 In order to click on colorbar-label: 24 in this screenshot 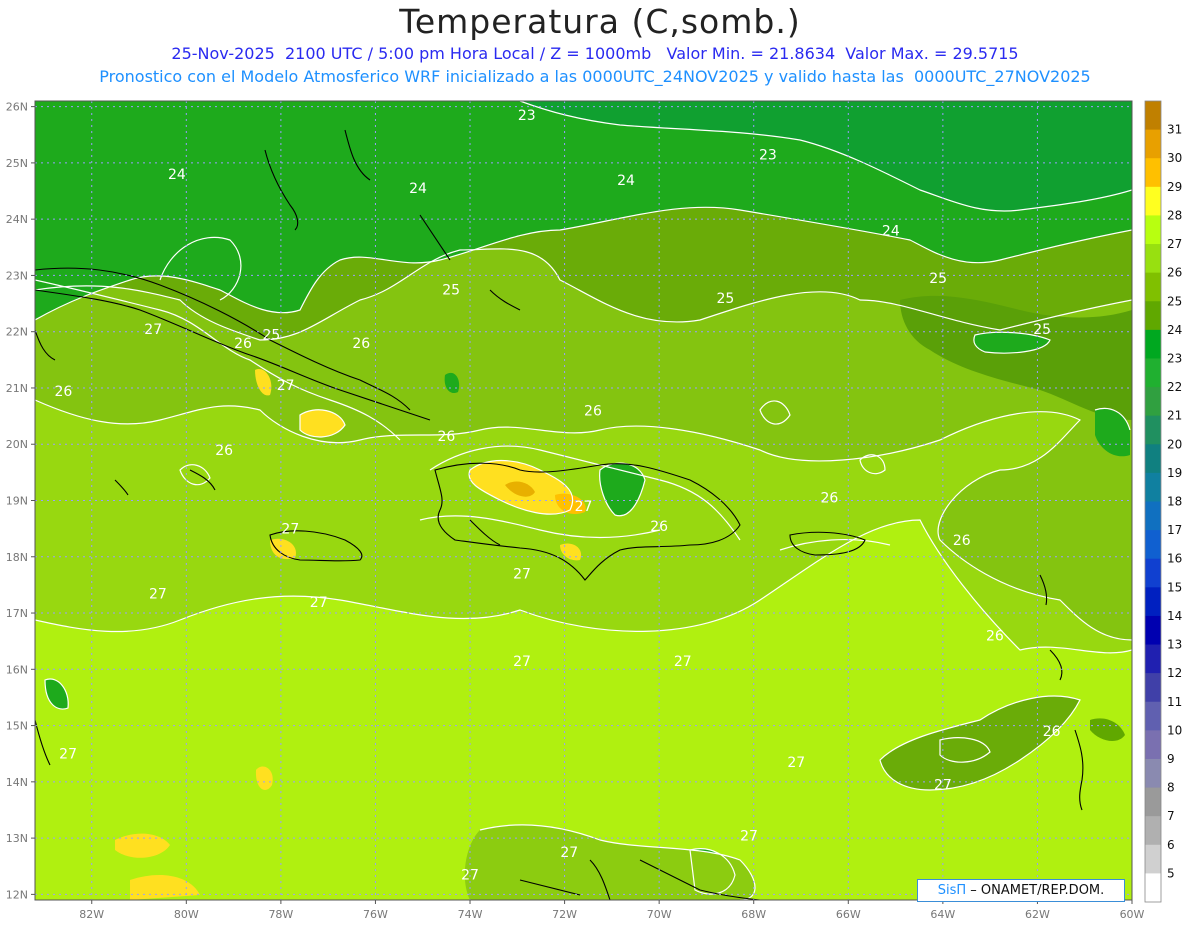, I will do `click(1174, 330)`.